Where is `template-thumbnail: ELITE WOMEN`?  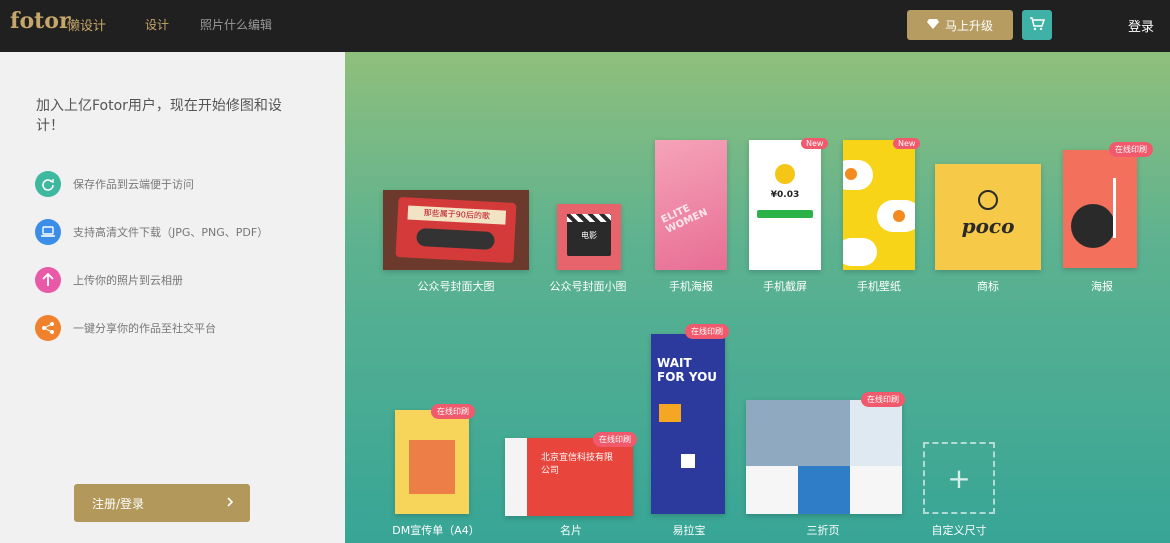 template-thumbnail: ELITE WOMEN is located at coordinates (691, 205).